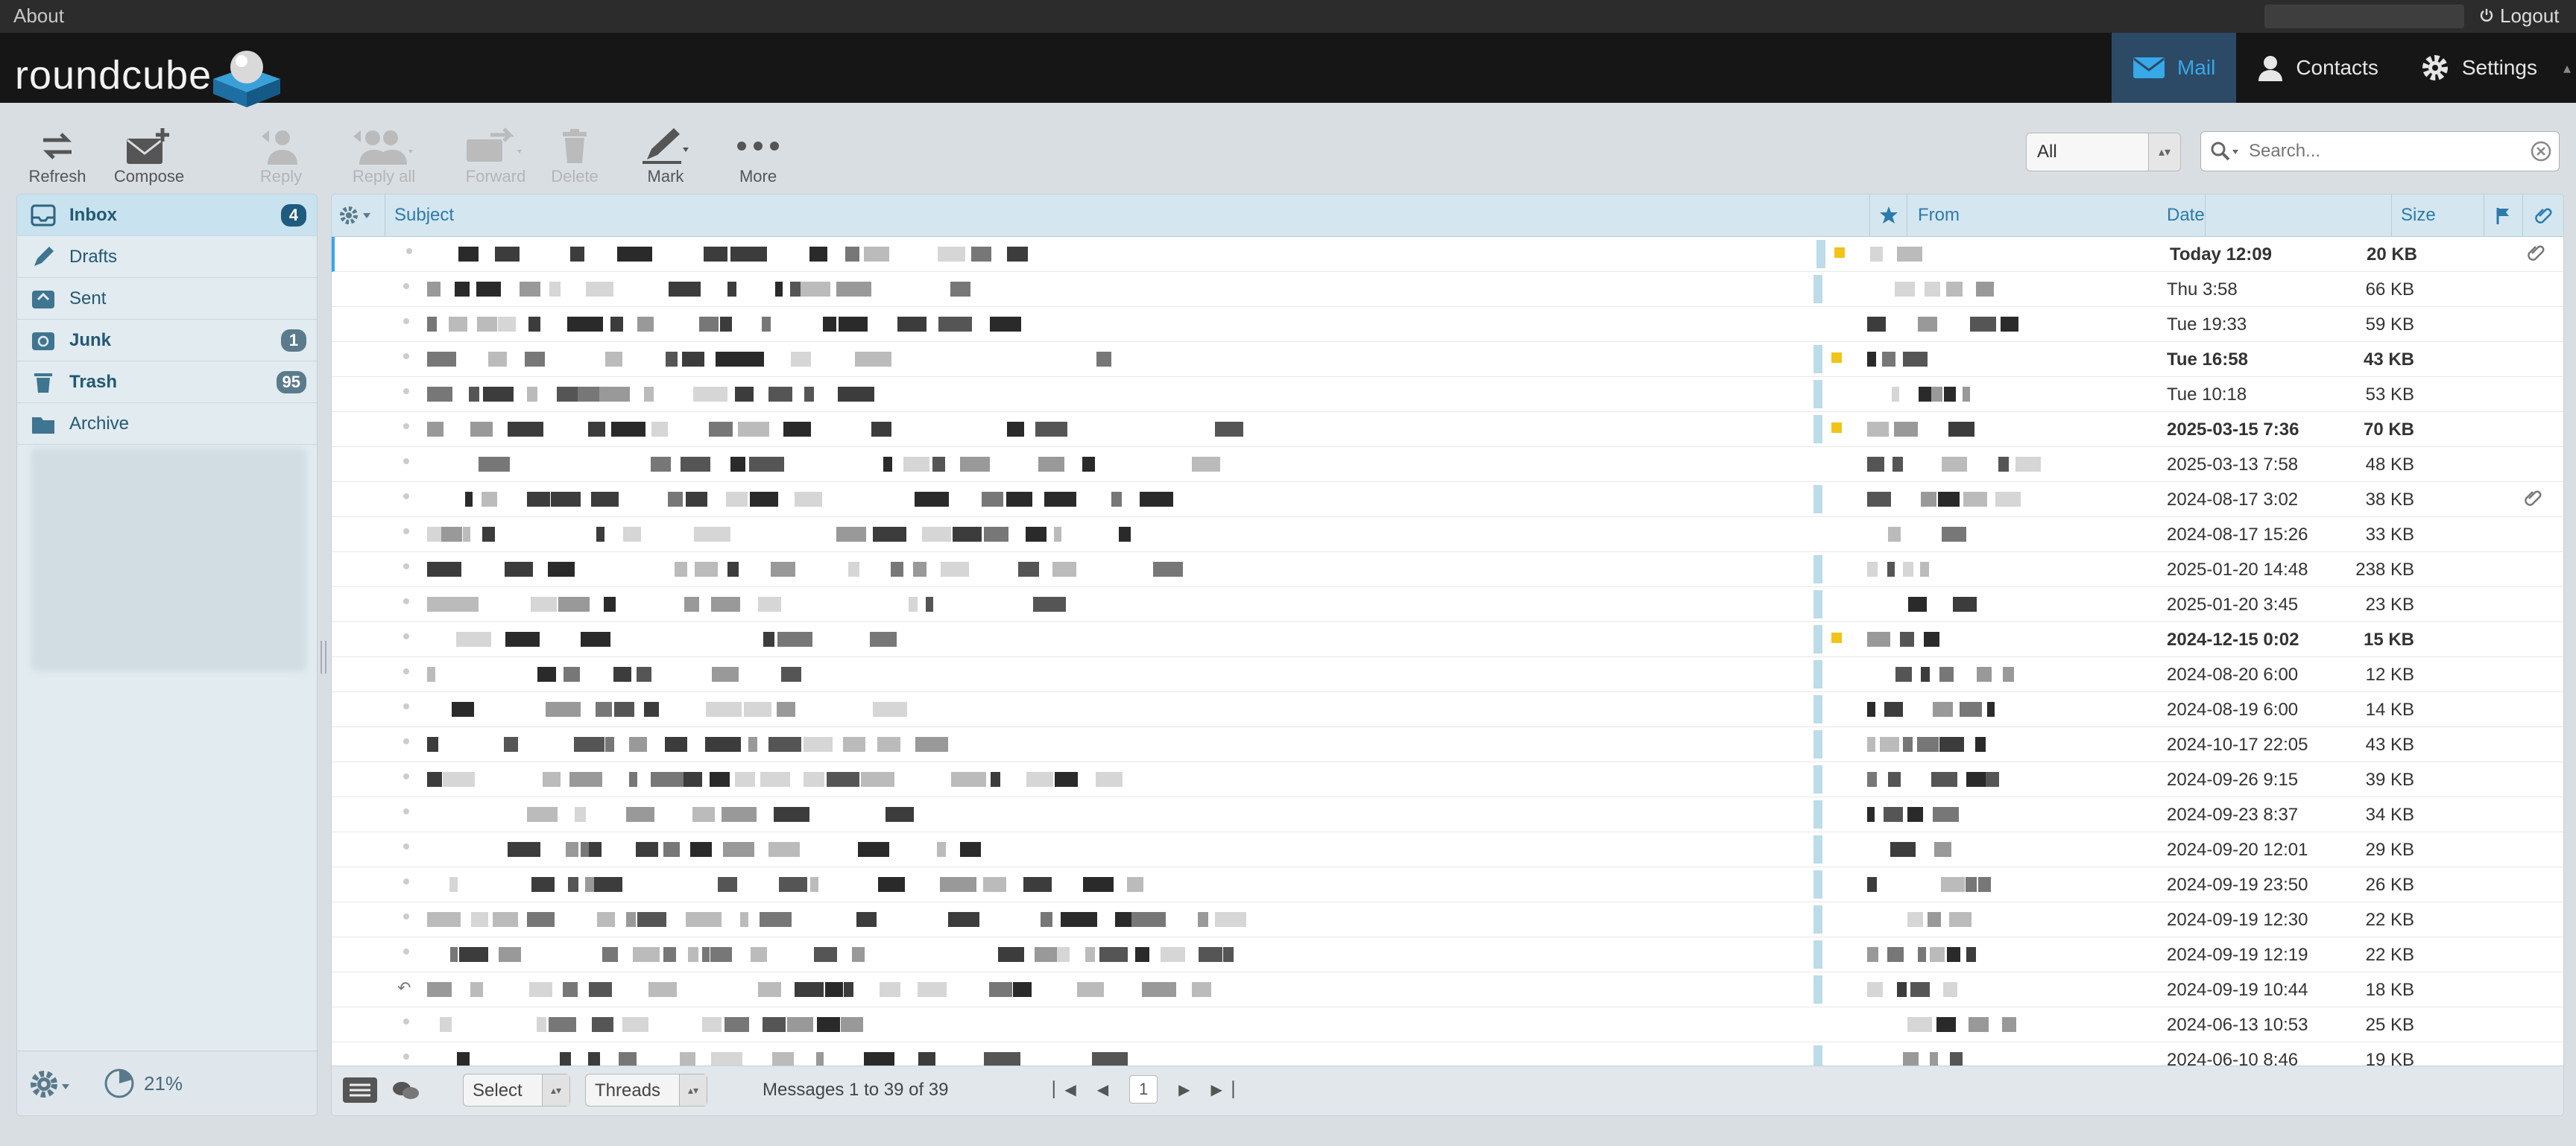 The image size is (2576, 1146). I want to click on drafts-icon, so click(43, 257).